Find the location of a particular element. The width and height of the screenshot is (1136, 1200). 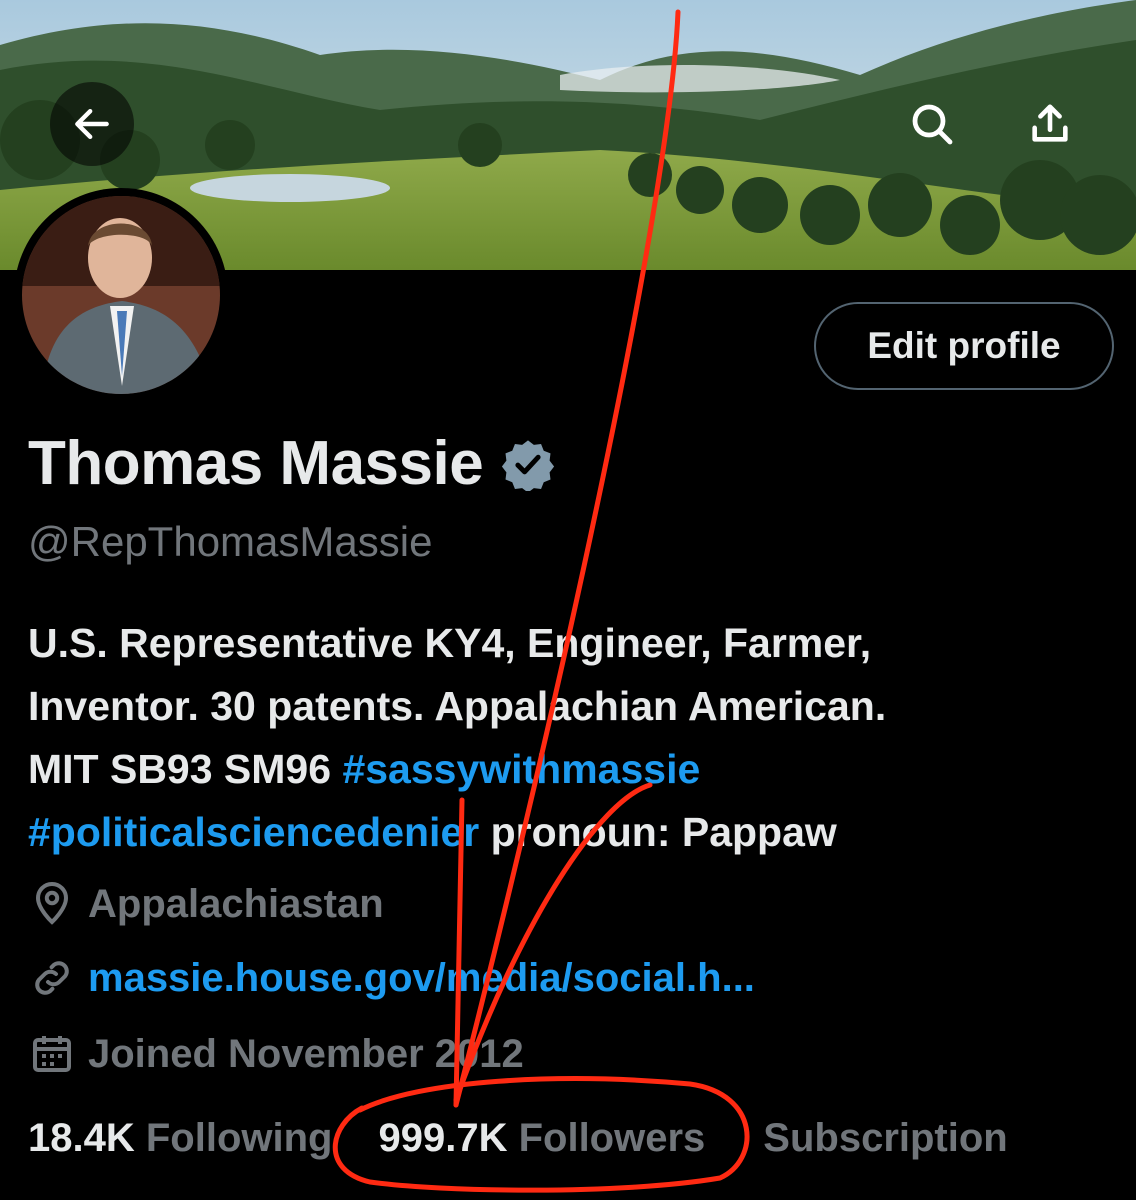

display-name: Thomas Massie is located at coordinates (256, 463).